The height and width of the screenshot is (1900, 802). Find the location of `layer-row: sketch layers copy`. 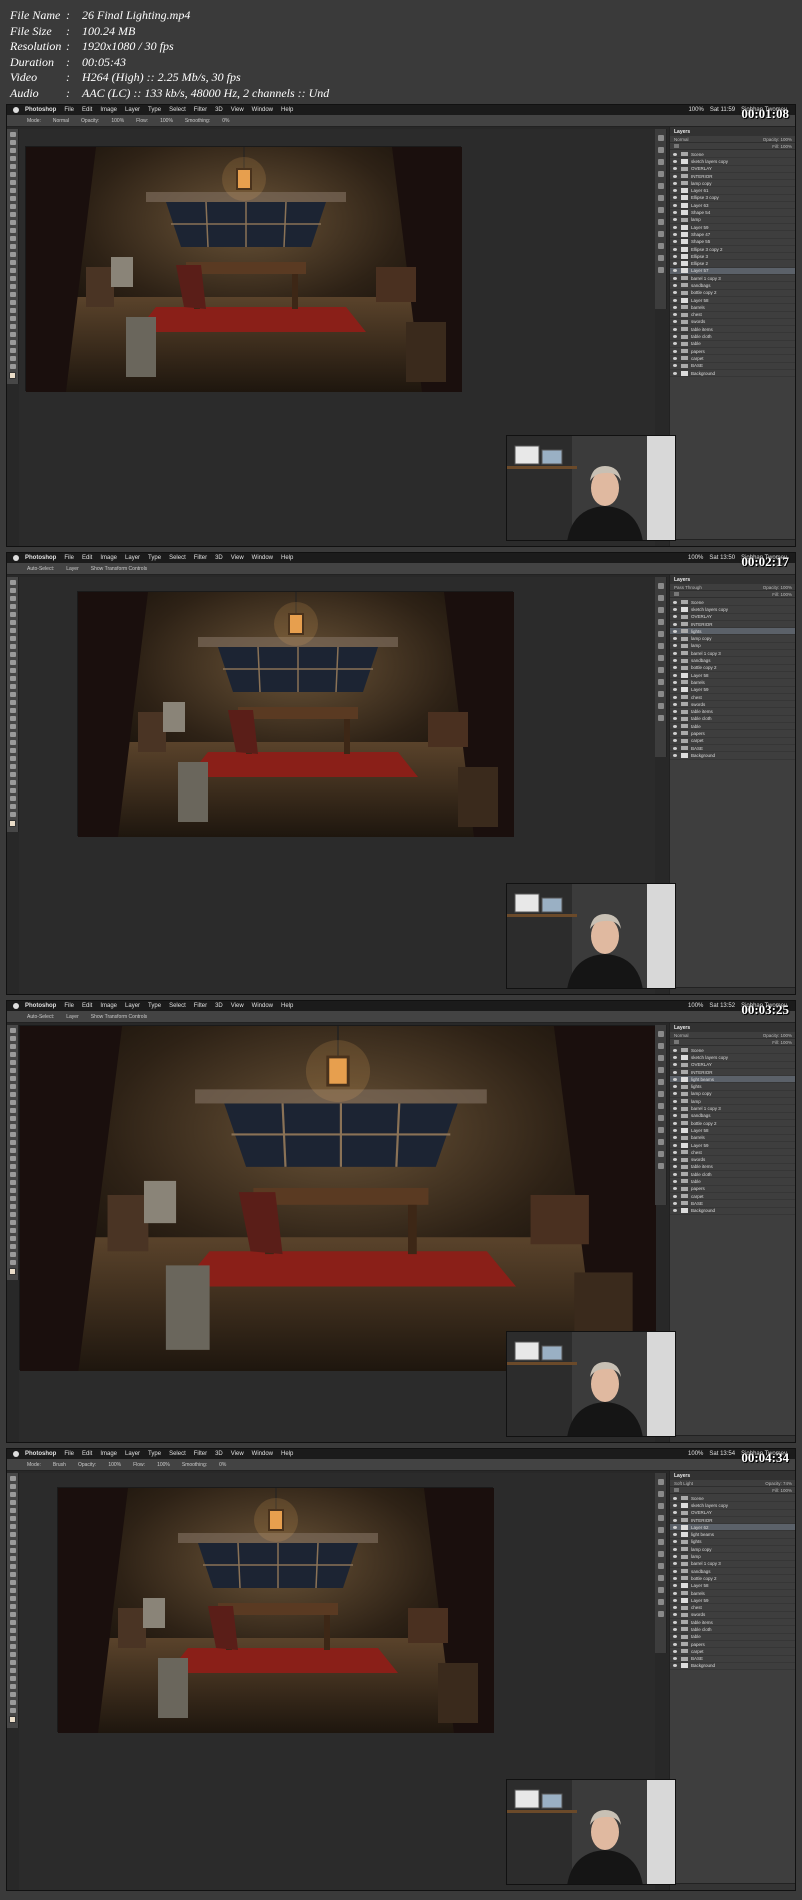

layer-row: sketch layers copy is located at coordinates (732, 1058).